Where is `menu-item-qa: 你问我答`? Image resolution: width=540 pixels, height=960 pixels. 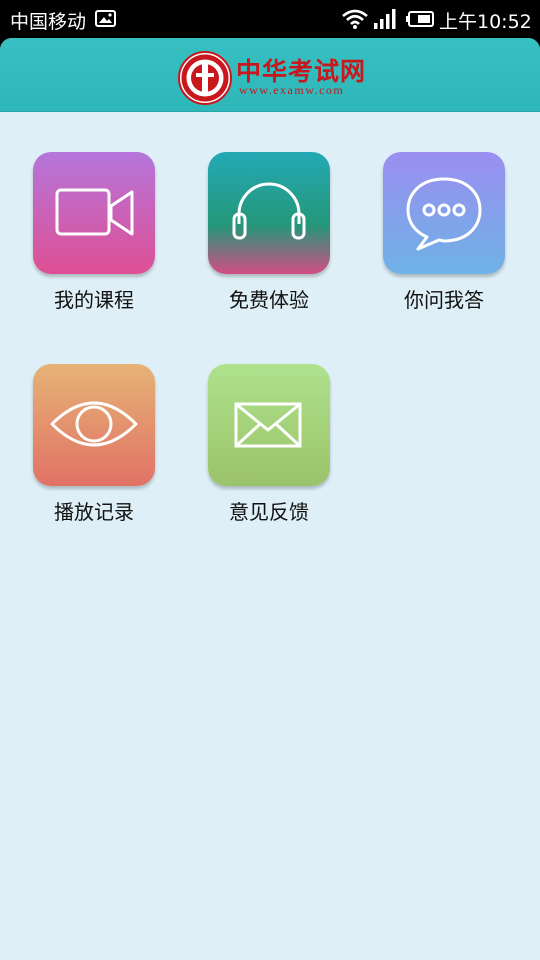 menu-item-qa: 你问我答 is located at coordinates (434, 237).